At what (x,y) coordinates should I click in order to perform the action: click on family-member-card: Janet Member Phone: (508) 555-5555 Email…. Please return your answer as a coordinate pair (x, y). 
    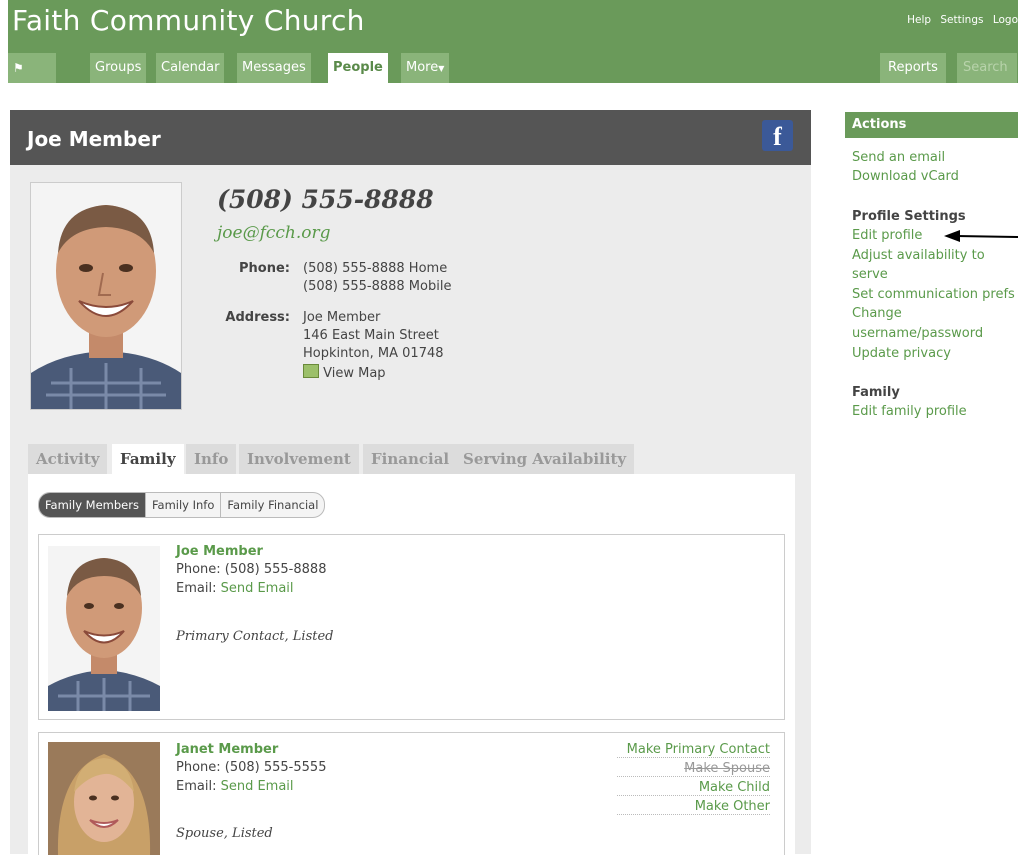
    Looking at the image, I should click on (411, 793).